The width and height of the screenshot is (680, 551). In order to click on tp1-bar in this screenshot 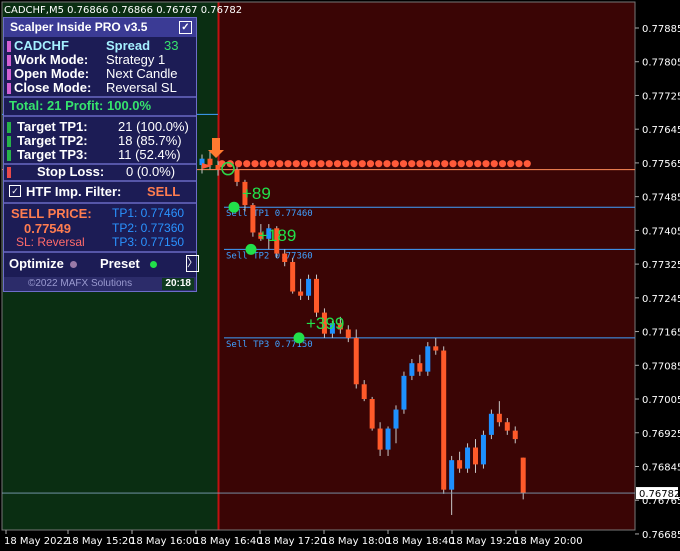, I will do `click(9, 127)`.